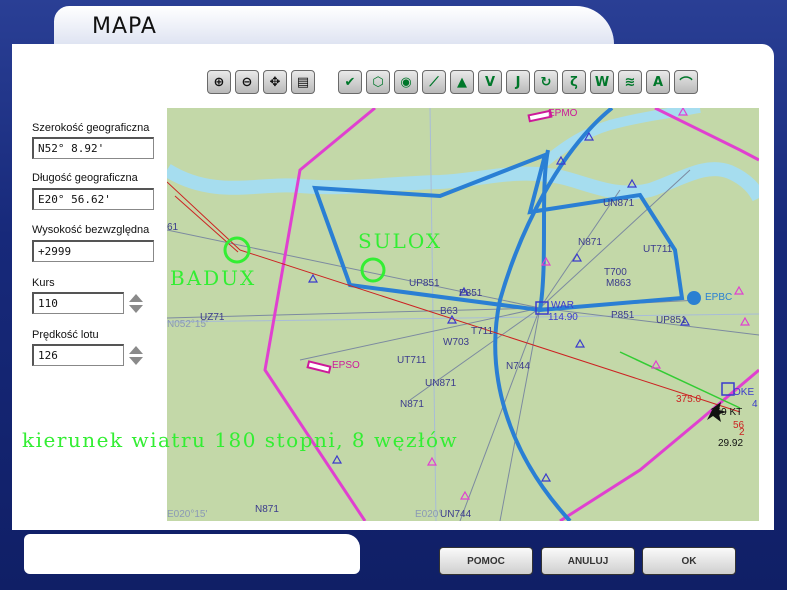 This screenshot has height=590, width=787. I want to click on label-n744: N744, so click(518, 366).